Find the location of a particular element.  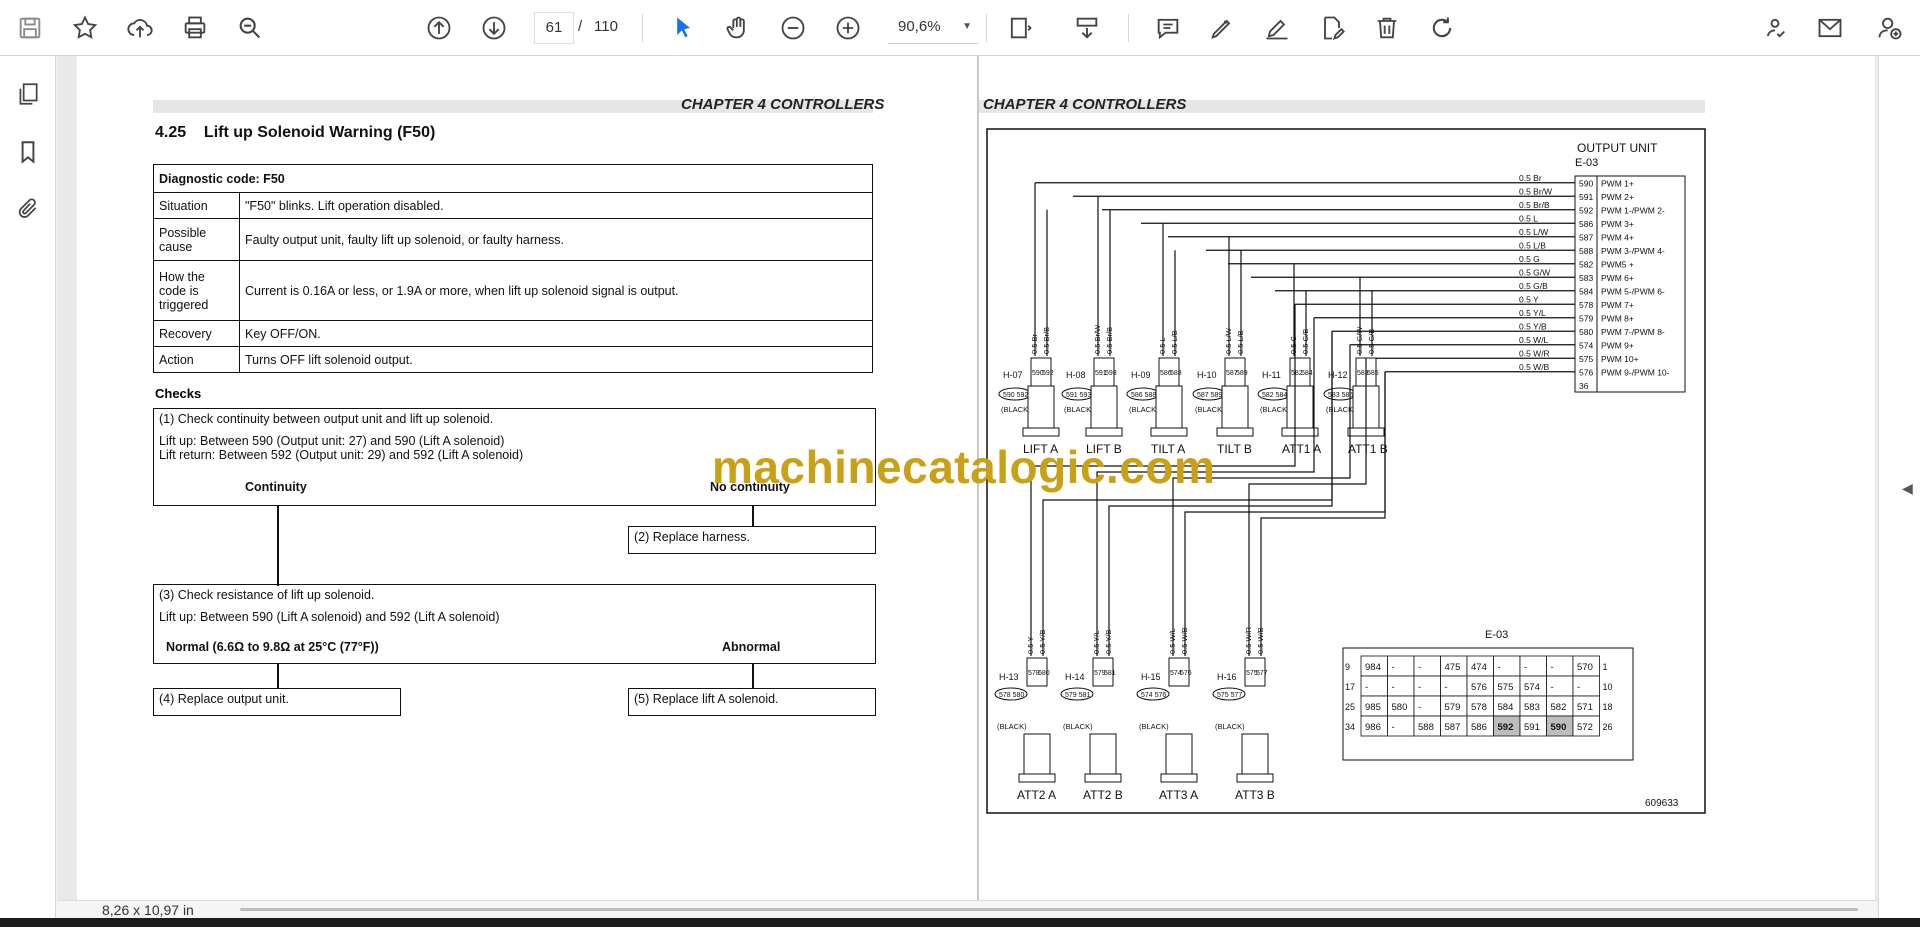

page-number-input: 61 is located at coordinates (554, 28).